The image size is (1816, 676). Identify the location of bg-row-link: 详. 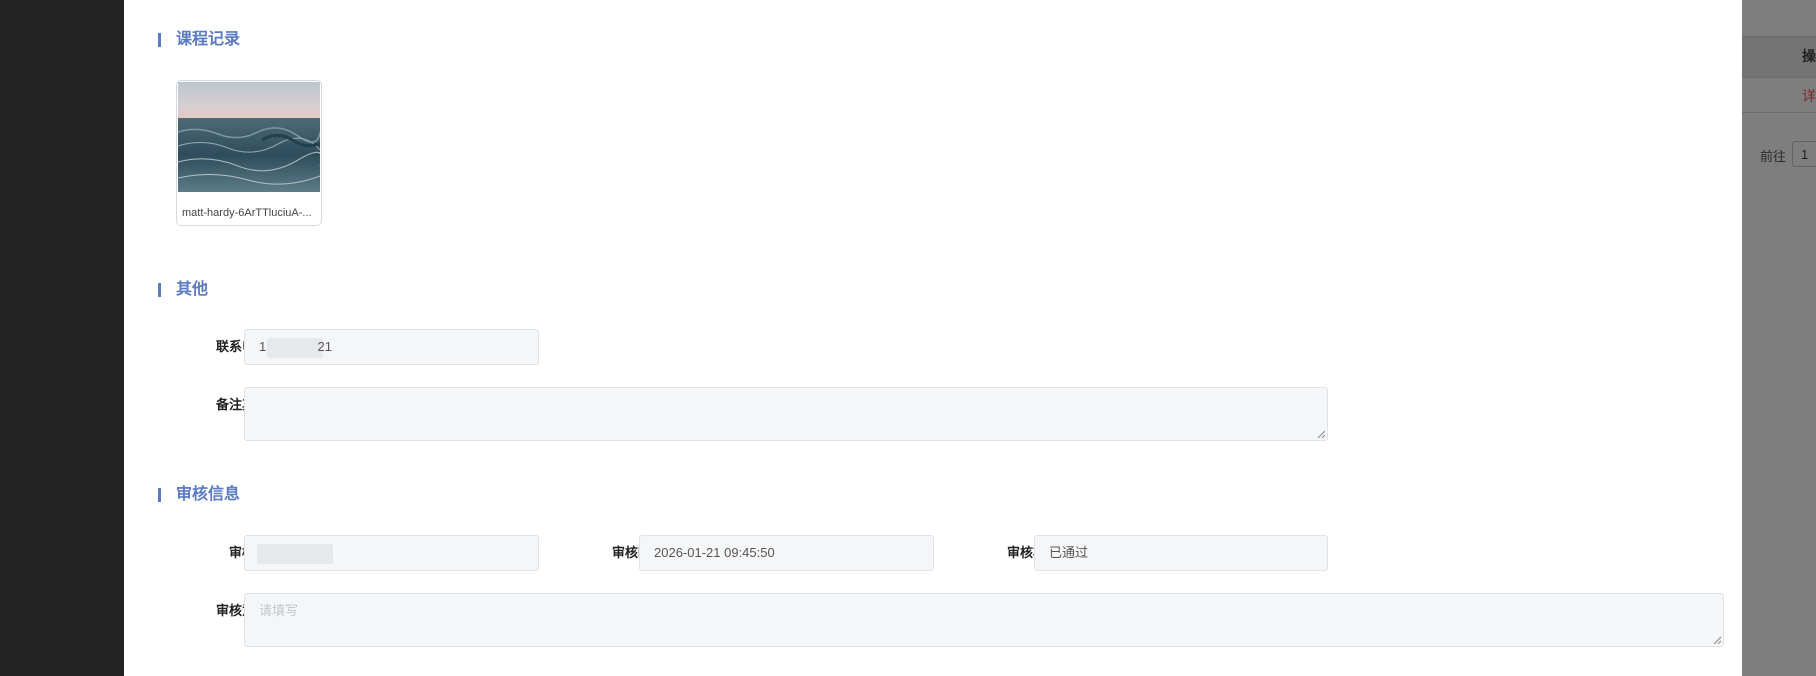
(1809, 96).